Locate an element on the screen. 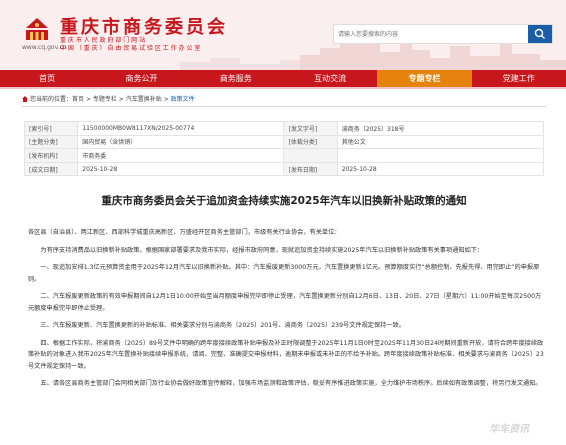 The height and width of the screenshot is (445, 566). search-icon is located at coordinates (539, 33).